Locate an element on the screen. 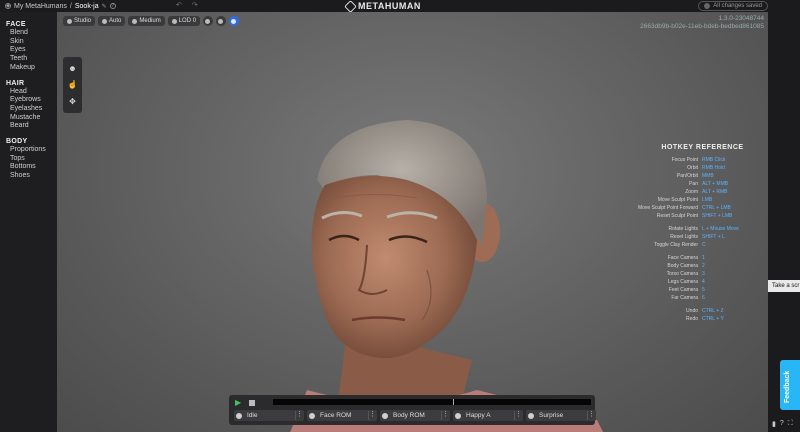 This screenshot has height=432, width=800. clay-render-button is located at coordinates (221, 21).